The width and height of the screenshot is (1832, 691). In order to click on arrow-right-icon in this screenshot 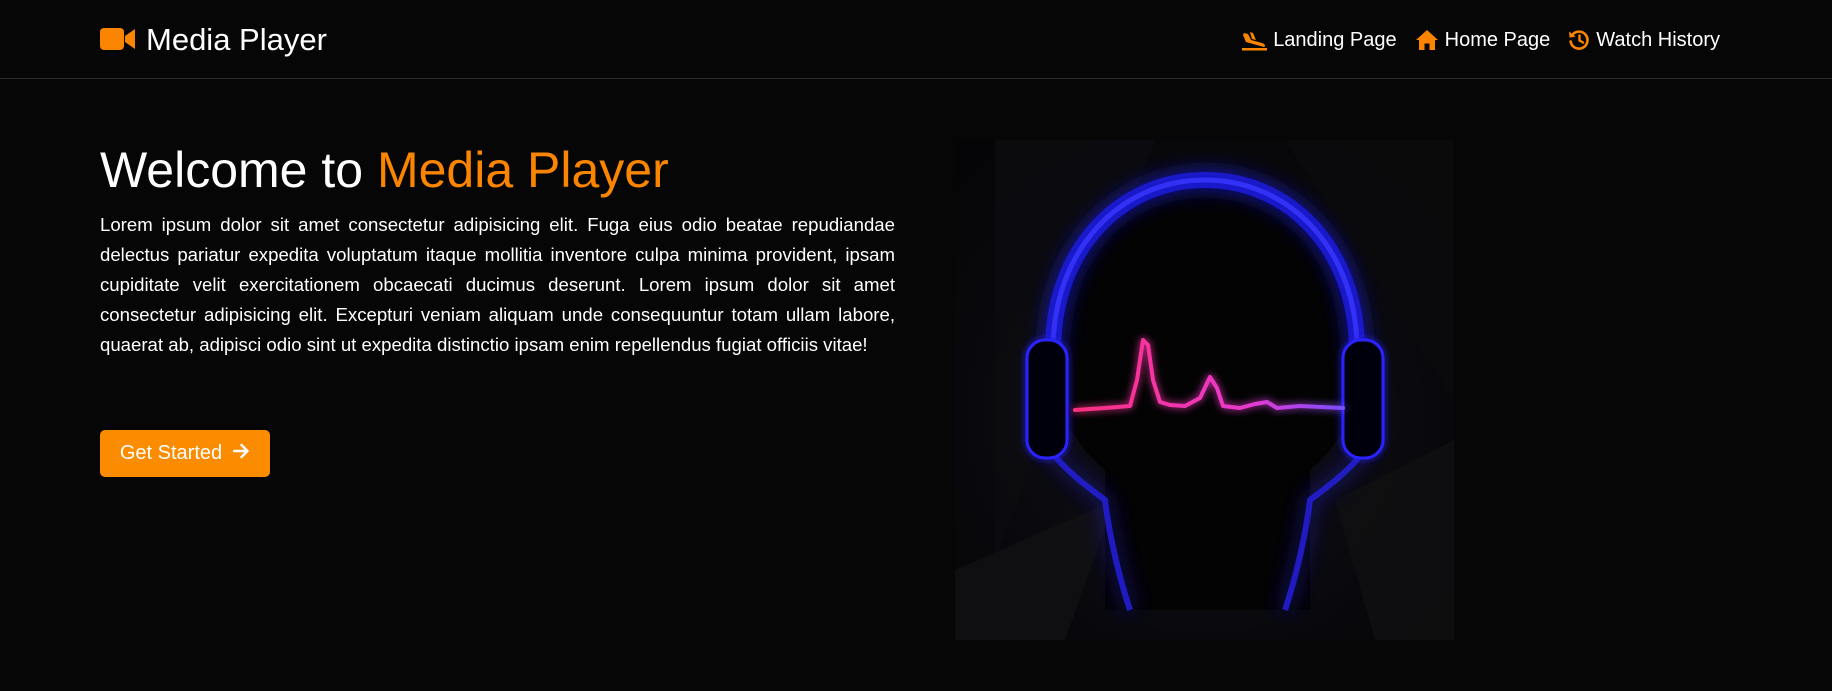, I will do `click(241, 454)`.